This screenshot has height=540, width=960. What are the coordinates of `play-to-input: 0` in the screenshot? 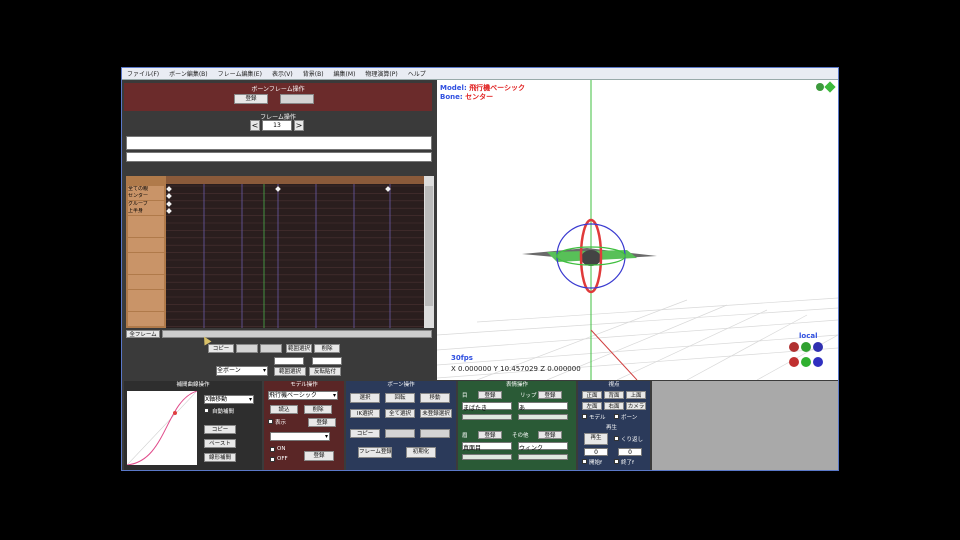 It's located at (630, 452).